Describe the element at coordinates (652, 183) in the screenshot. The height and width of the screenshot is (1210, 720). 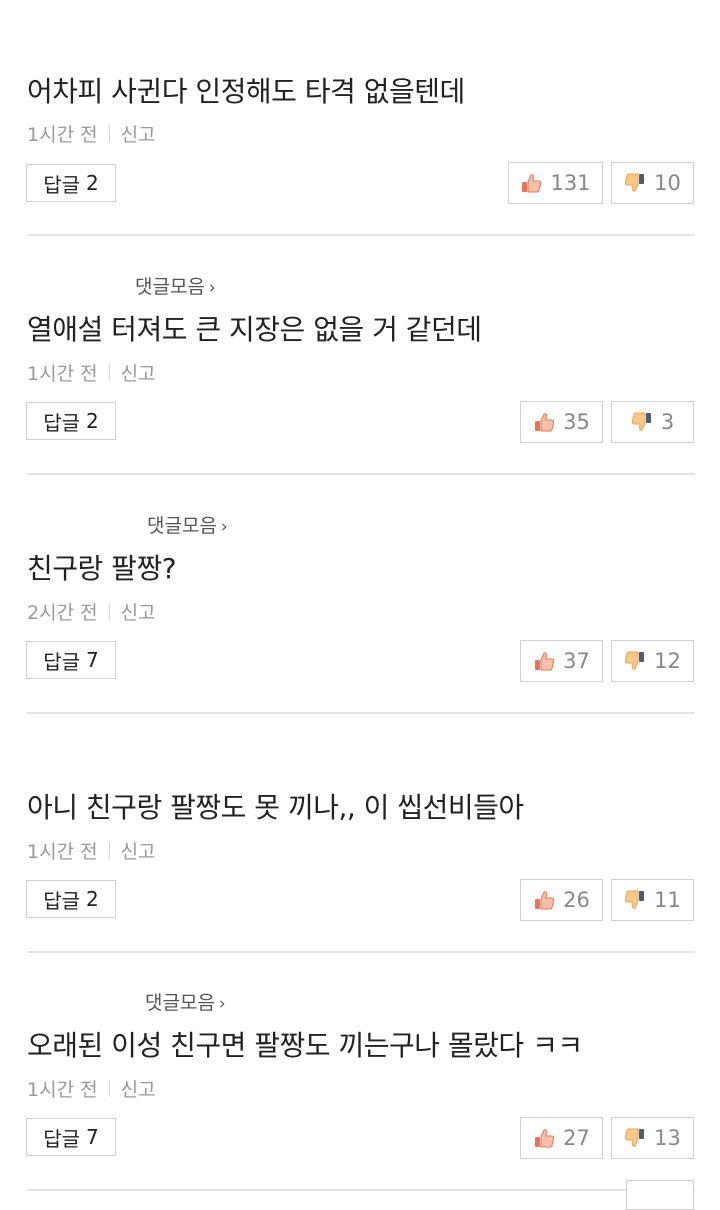
I see `dislike-button: 10` at that location.